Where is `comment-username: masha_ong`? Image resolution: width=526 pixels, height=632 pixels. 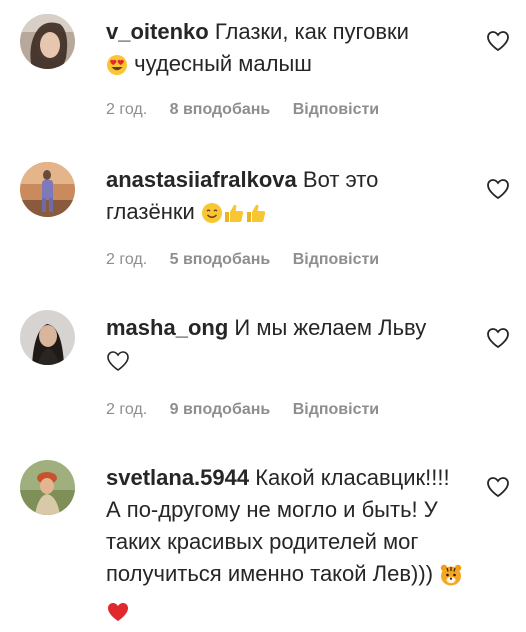
comment-username: masha_ong is located at coordinates (167, 327).